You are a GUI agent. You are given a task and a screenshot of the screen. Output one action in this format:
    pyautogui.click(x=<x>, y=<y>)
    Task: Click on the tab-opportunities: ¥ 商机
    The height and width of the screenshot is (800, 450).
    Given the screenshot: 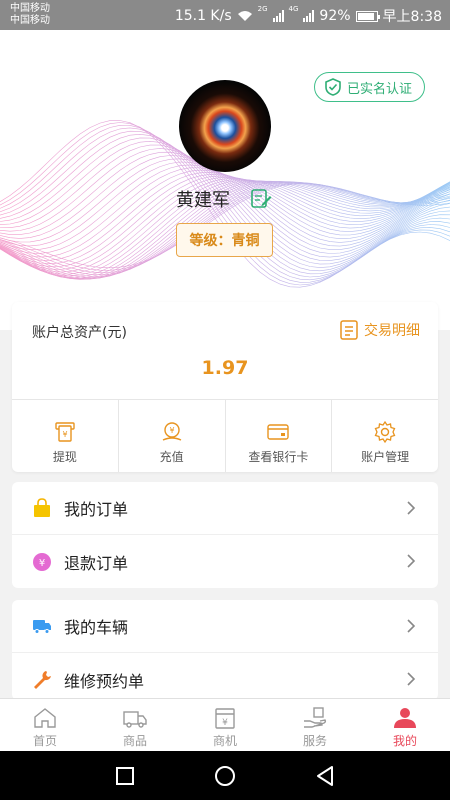 What is the action you would take?
    pyautogui.click(x=225, y=725)
    